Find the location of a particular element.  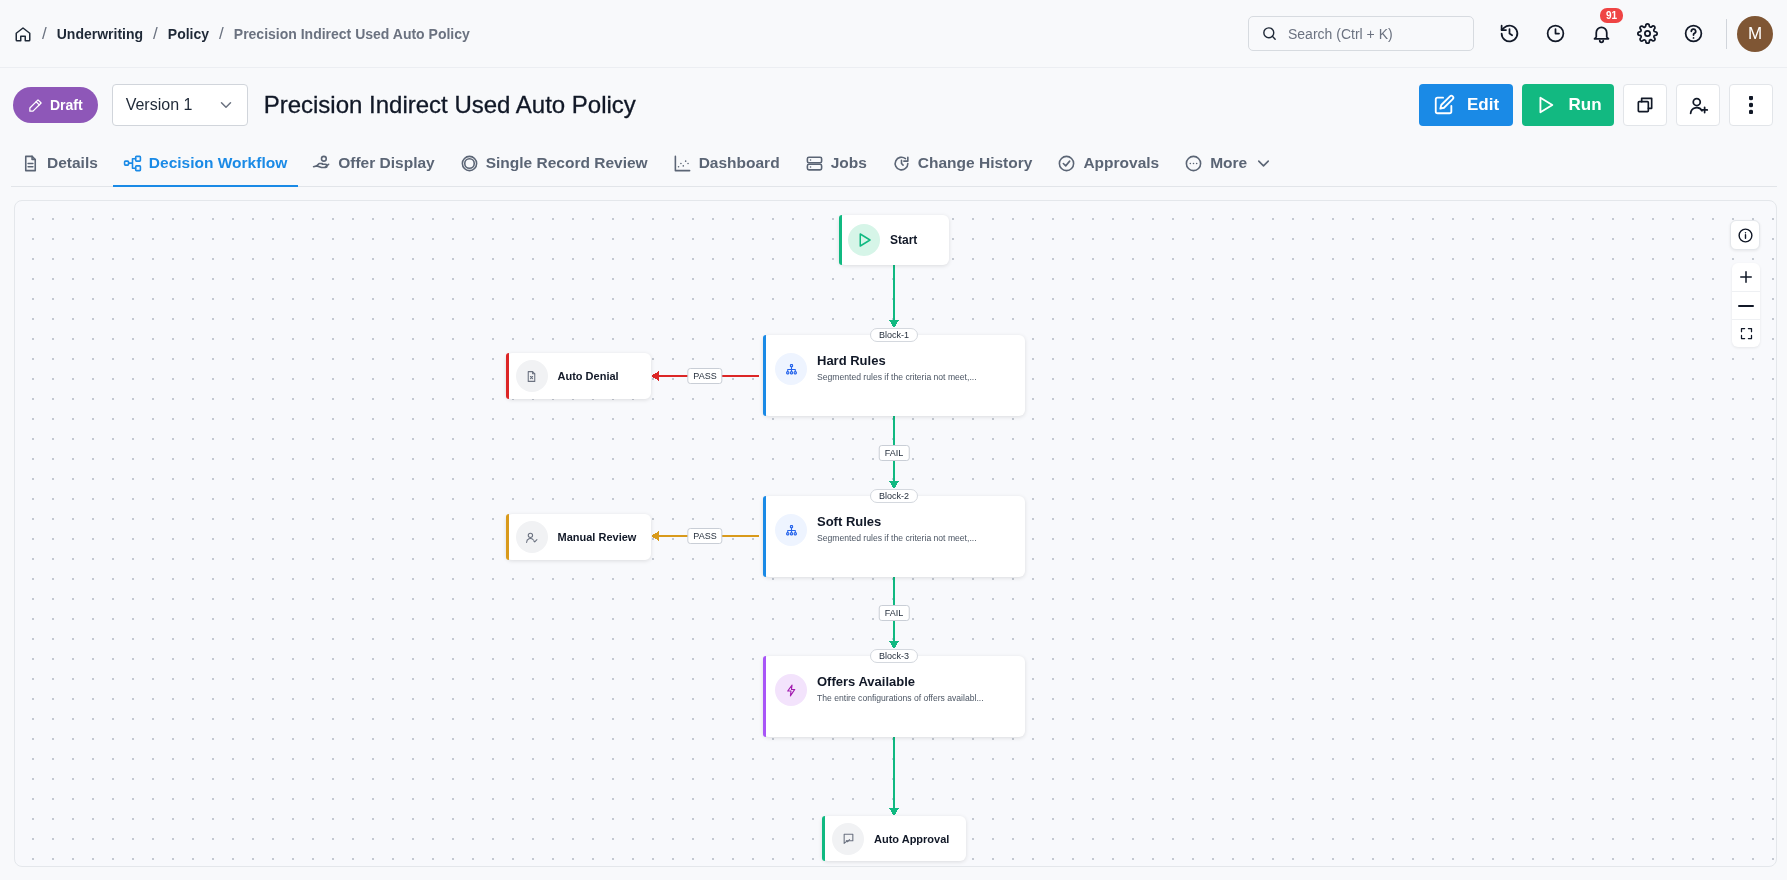

block-label: Block-3 is located at coordinates (894, 656).